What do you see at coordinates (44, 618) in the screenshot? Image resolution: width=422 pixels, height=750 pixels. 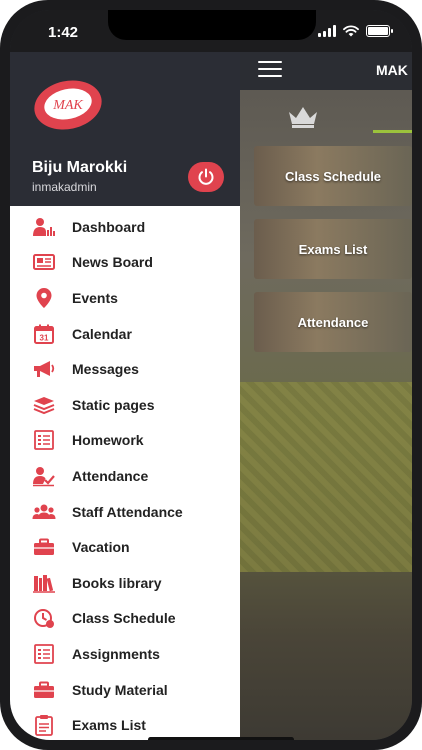 I see `clock-icon` at bounding box center [44, 618].